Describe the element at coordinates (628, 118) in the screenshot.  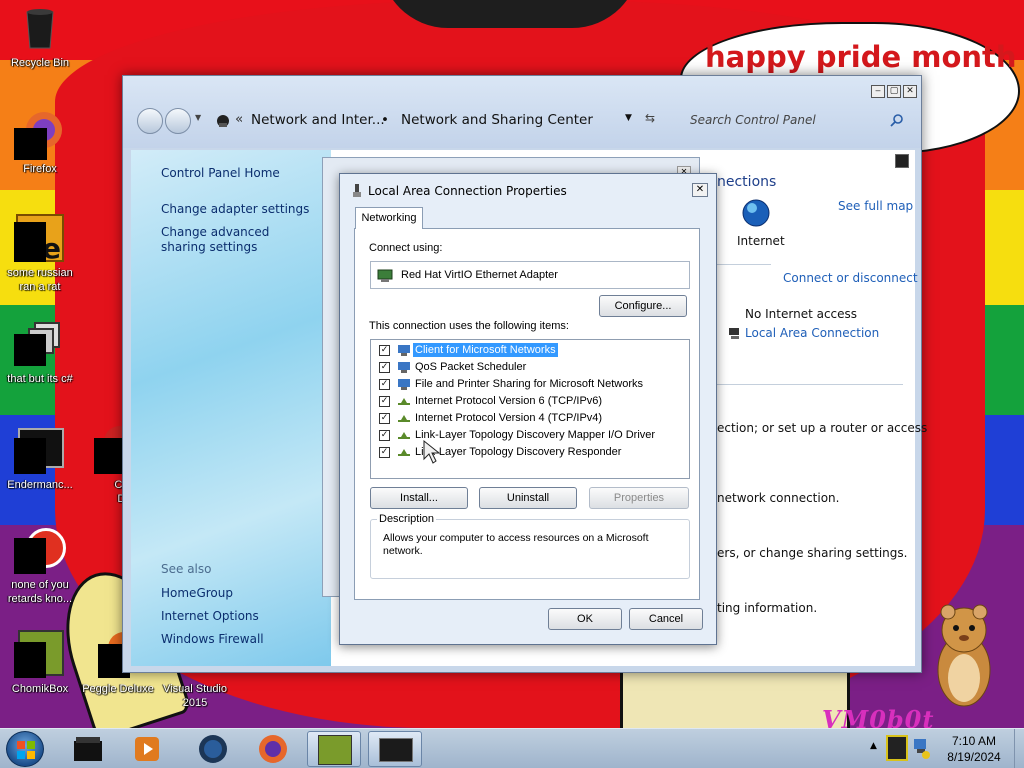
I see `address-dropdown-icon: ▼` at that location.